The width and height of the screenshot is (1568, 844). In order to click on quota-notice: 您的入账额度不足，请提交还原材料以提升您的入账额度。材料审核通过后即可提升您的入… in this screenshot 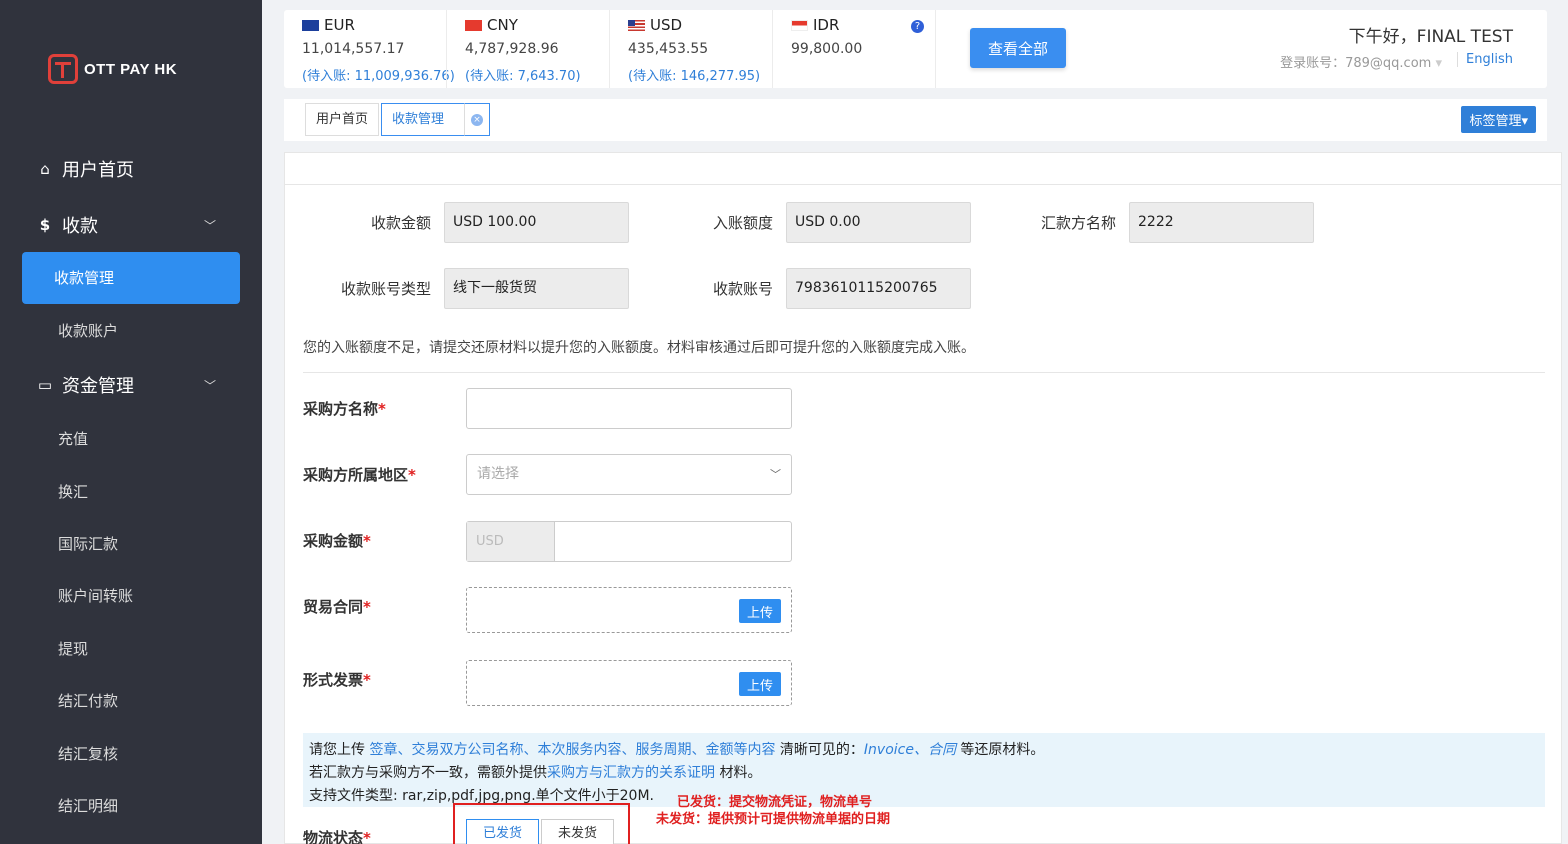, I will do `click(639, 348)`.